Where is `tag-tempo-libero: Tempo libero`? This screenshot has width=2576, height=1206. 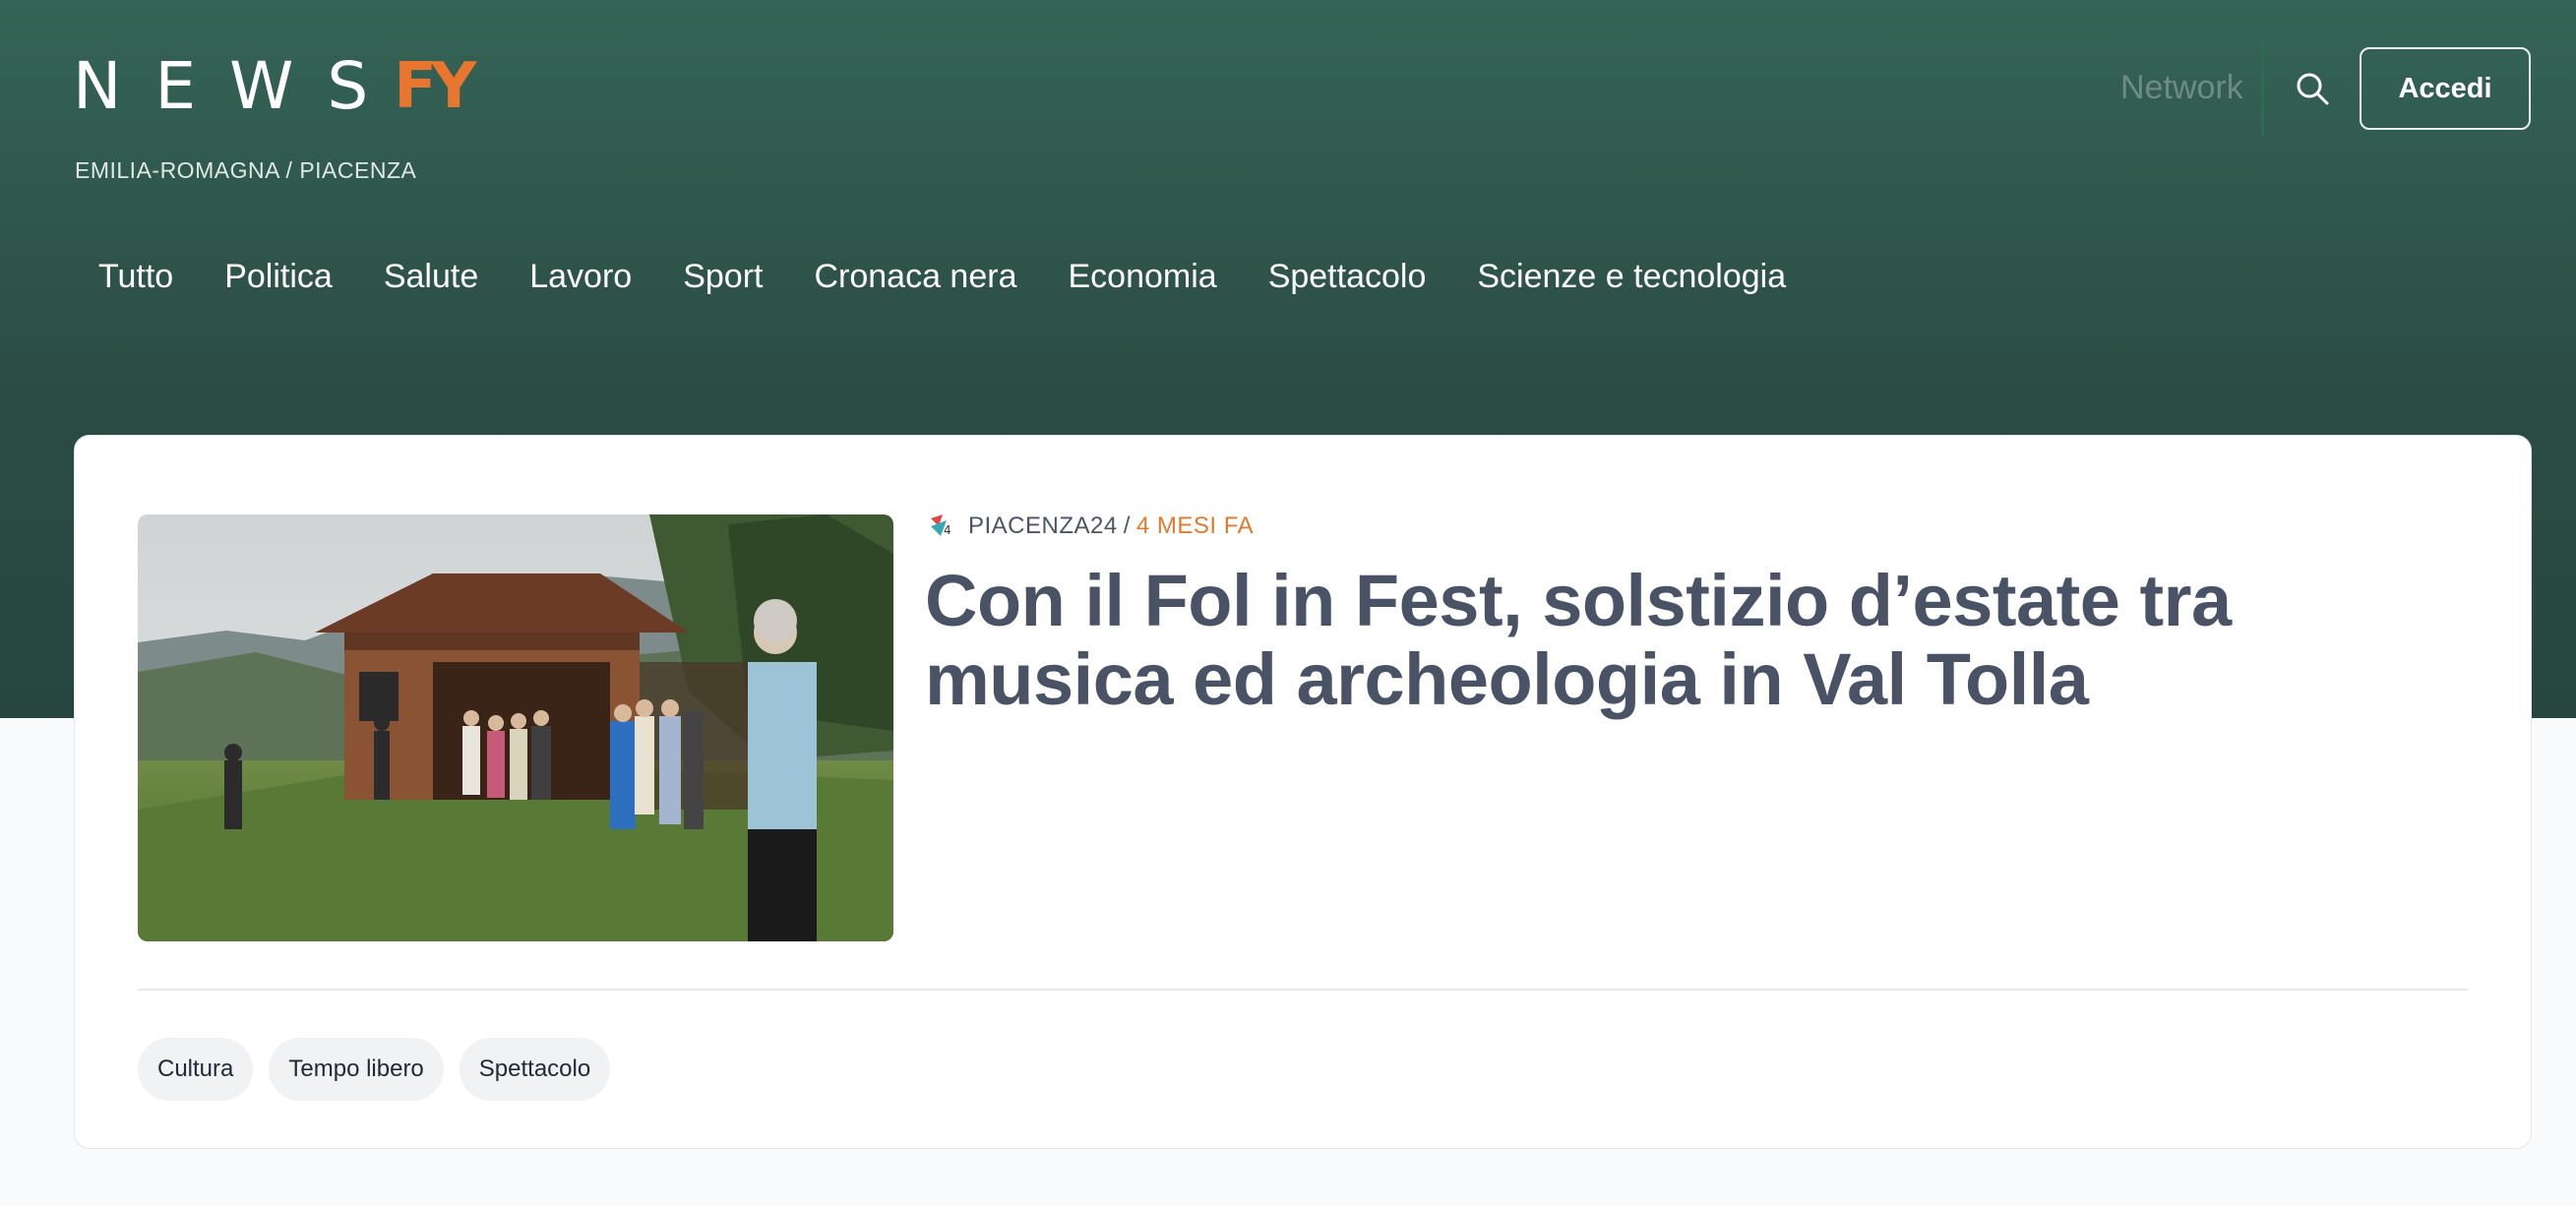
tag-tempo-libero: Tempo libero is located at coordinates (356, 1069).